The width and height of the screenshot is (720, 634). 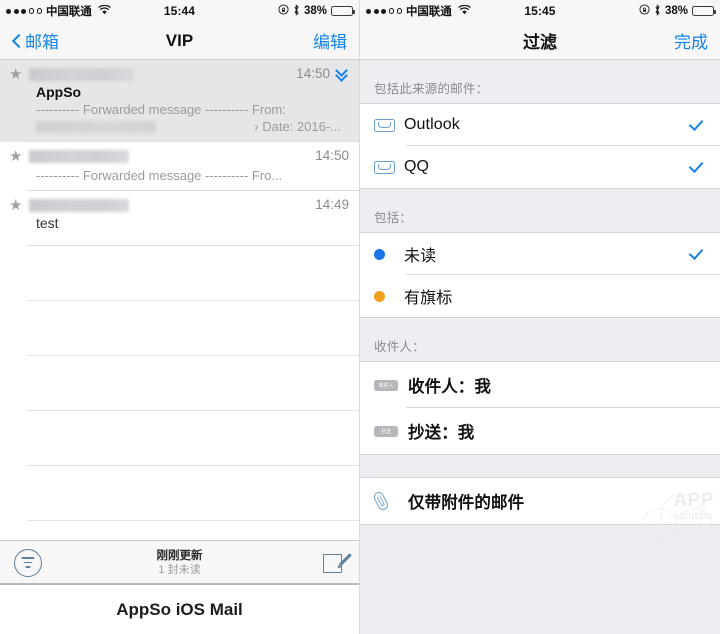 What do you see at coordinates (342, 74) in the screenshot?
I see `chevron-double-down-icon` at bounding box center [342, 74].